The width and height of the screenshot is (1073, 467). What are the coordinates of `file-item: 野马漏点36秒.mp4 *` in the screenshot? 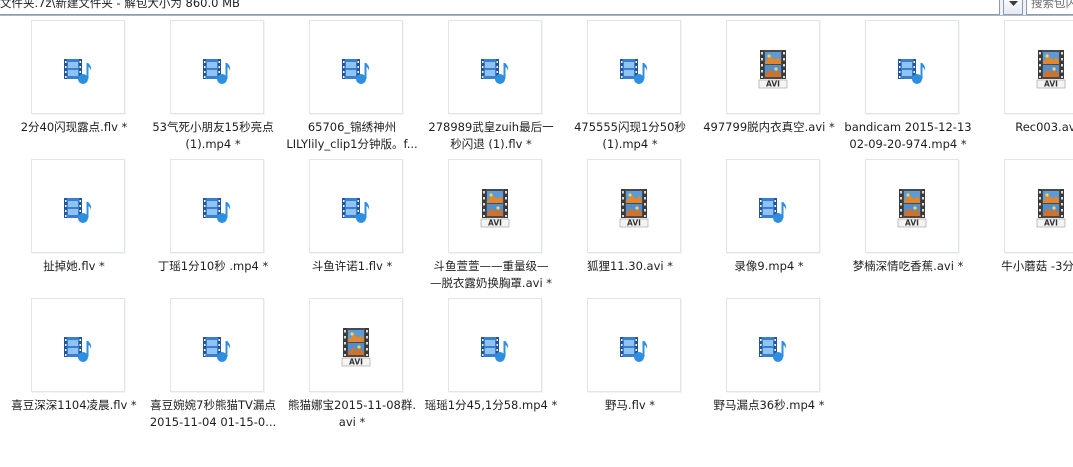 It's located at (769, 368).